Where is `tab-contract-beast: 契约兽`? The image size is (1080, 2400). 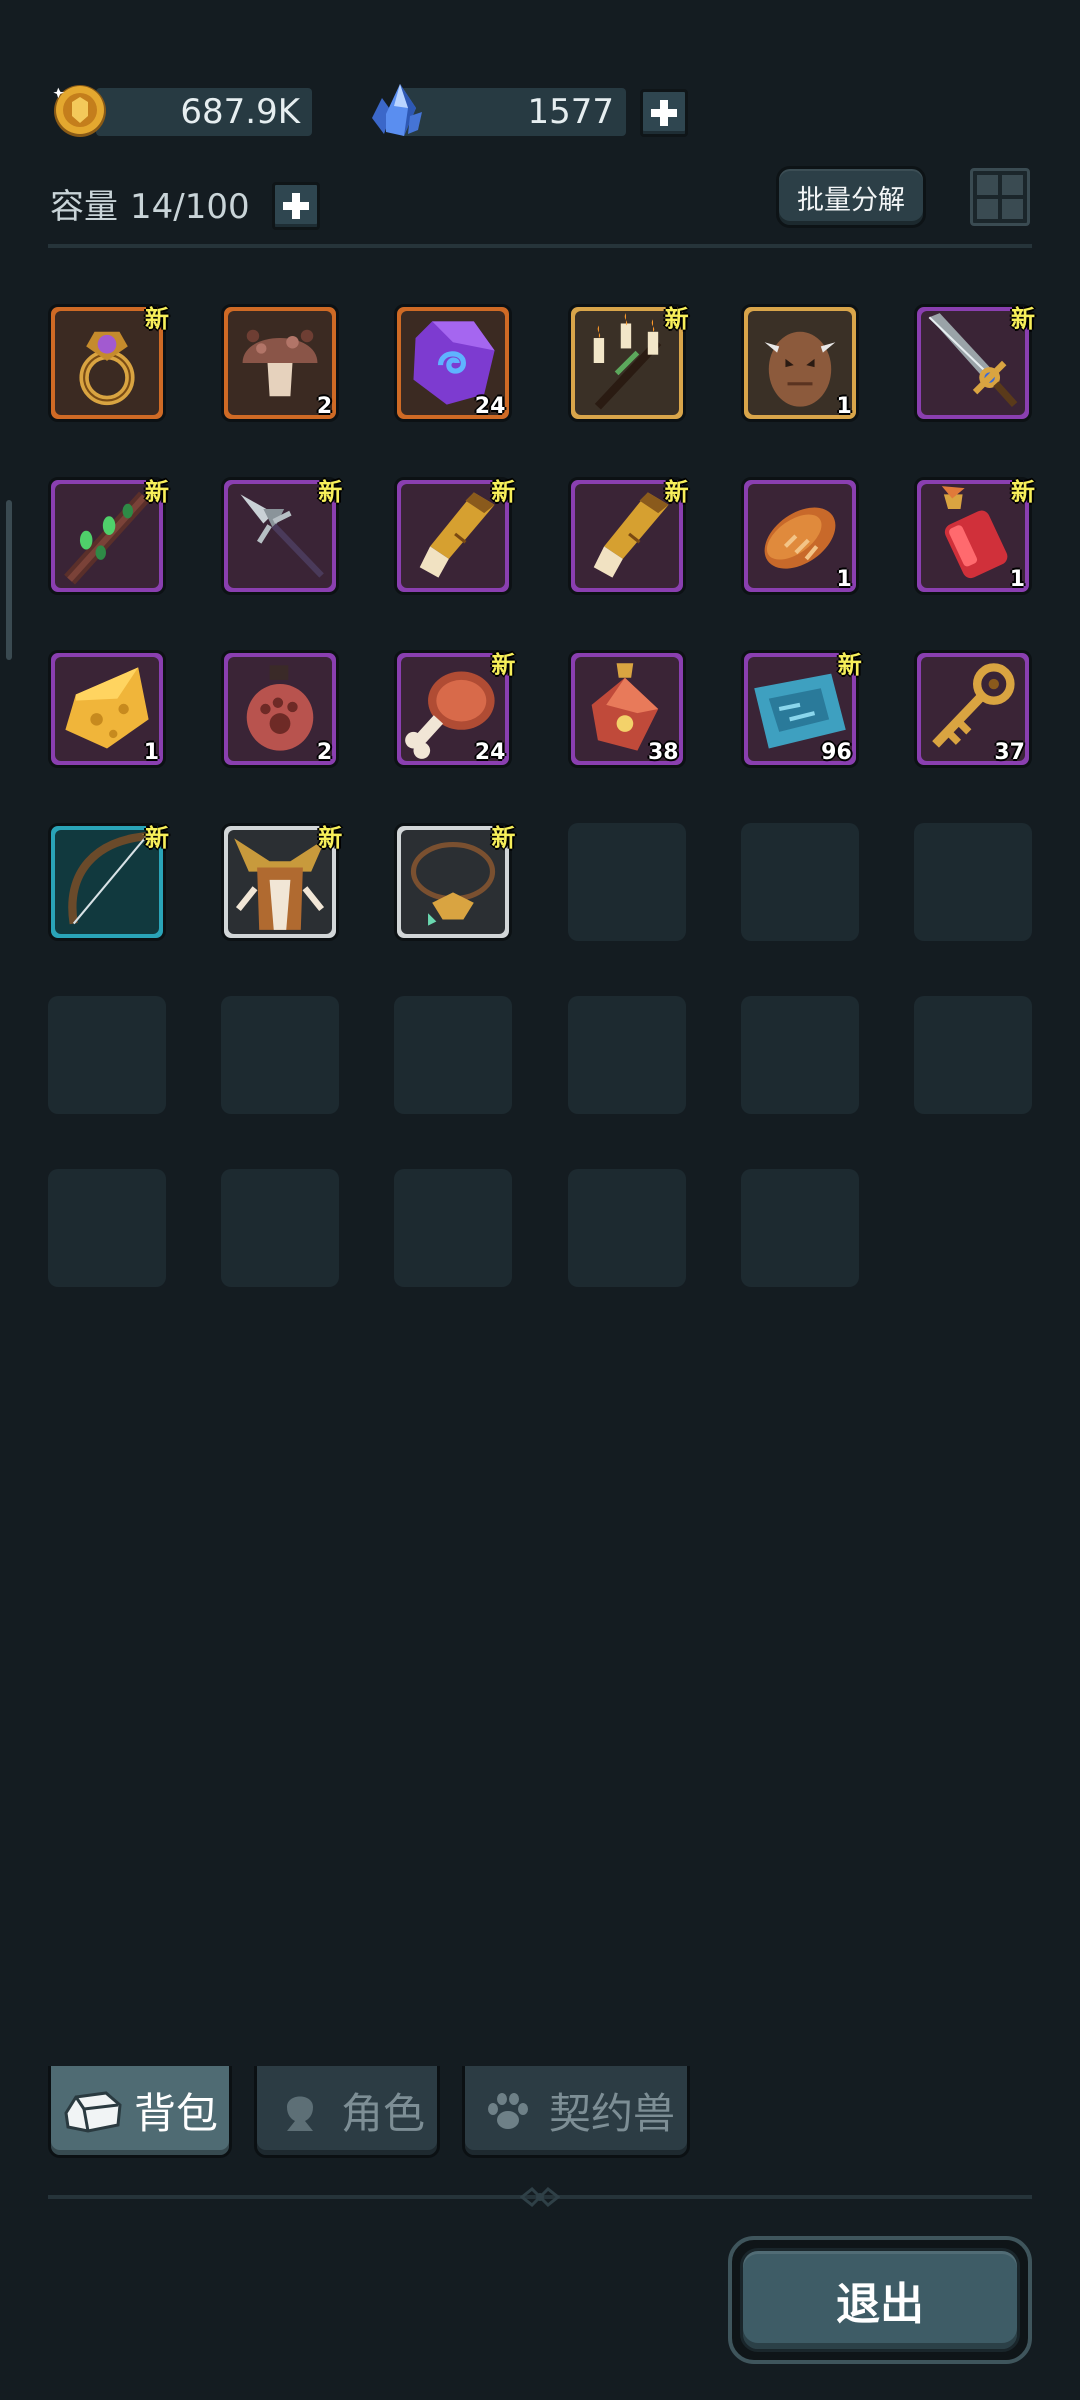 tab-contract-beast: 契约兽 is located at coordinates (576, 2112).